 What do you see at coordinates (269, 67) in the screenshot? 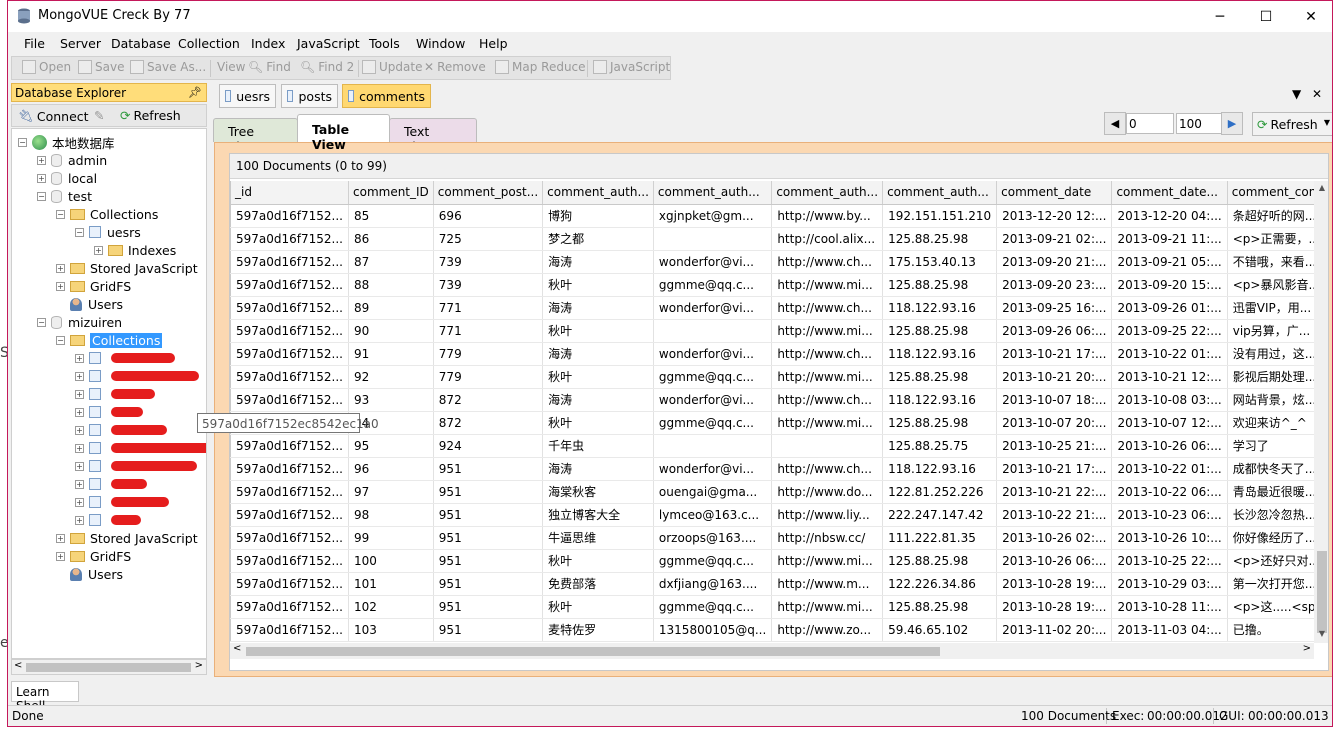
I see `find-button: 🔍︎ Find` at bounding box center [269, 67].